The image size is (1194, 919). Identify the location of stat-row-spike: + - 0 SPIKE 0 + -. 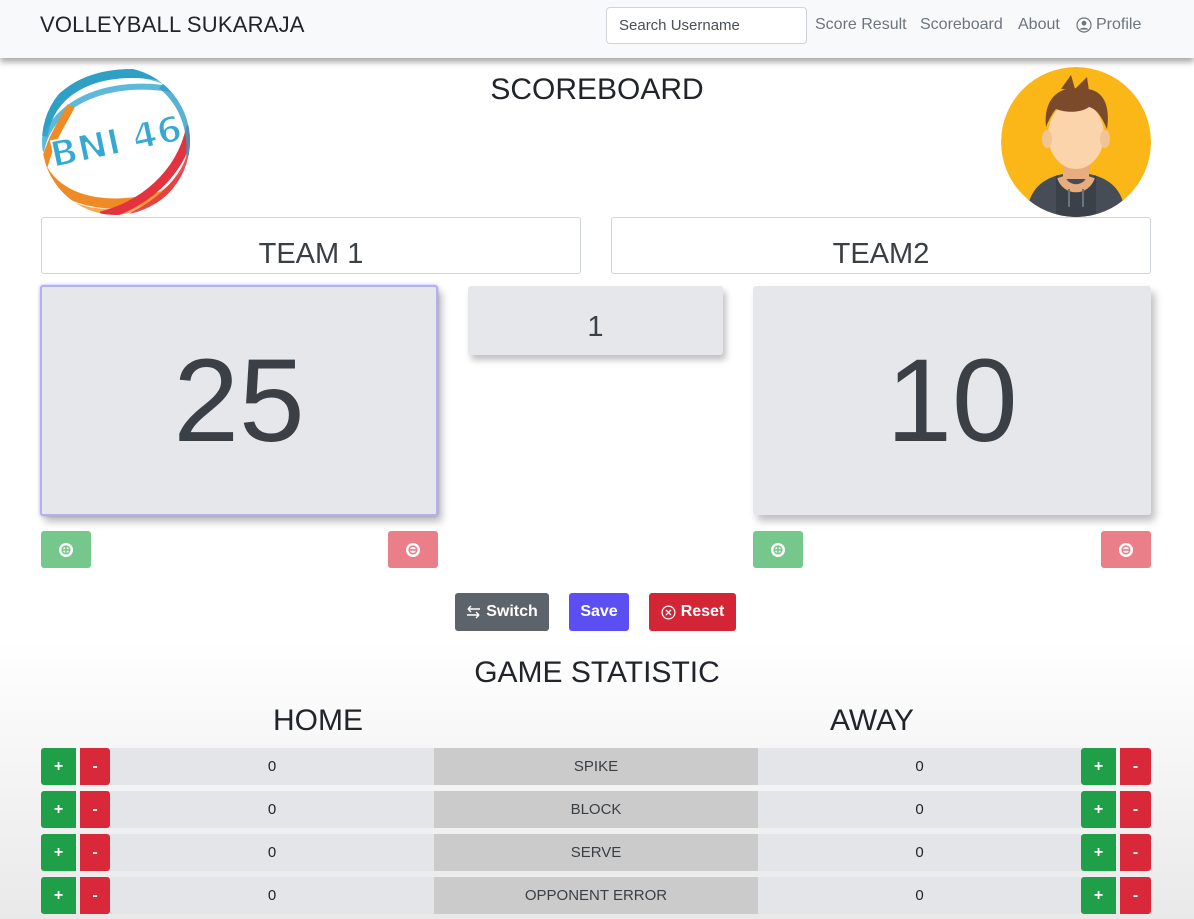
(596, 766).